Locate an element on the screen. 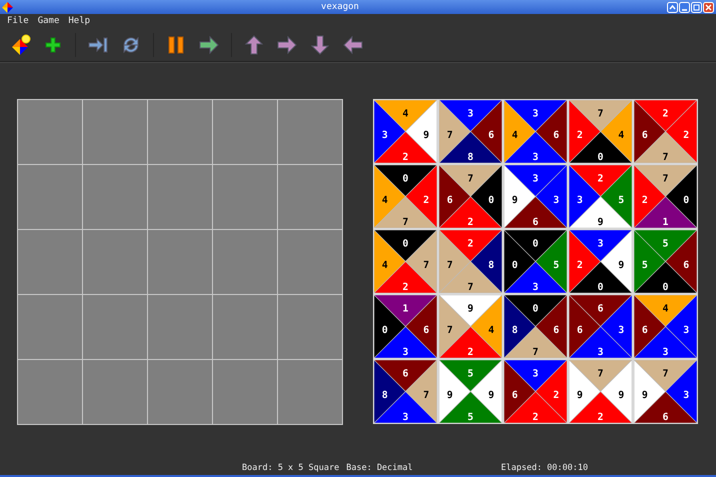 This screenshot has width=716, height=477. tile: 3 3 6 9 is located at coordinates (535, 196).